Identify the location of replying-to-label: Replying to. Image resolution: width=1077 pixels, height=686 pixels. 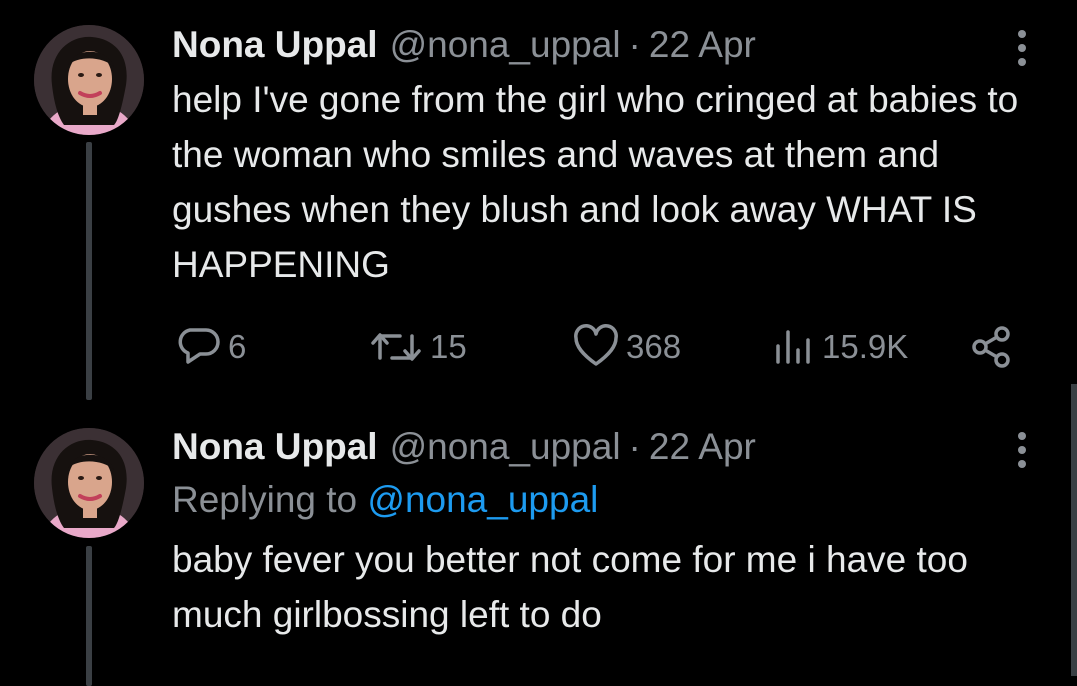
(270, 499).